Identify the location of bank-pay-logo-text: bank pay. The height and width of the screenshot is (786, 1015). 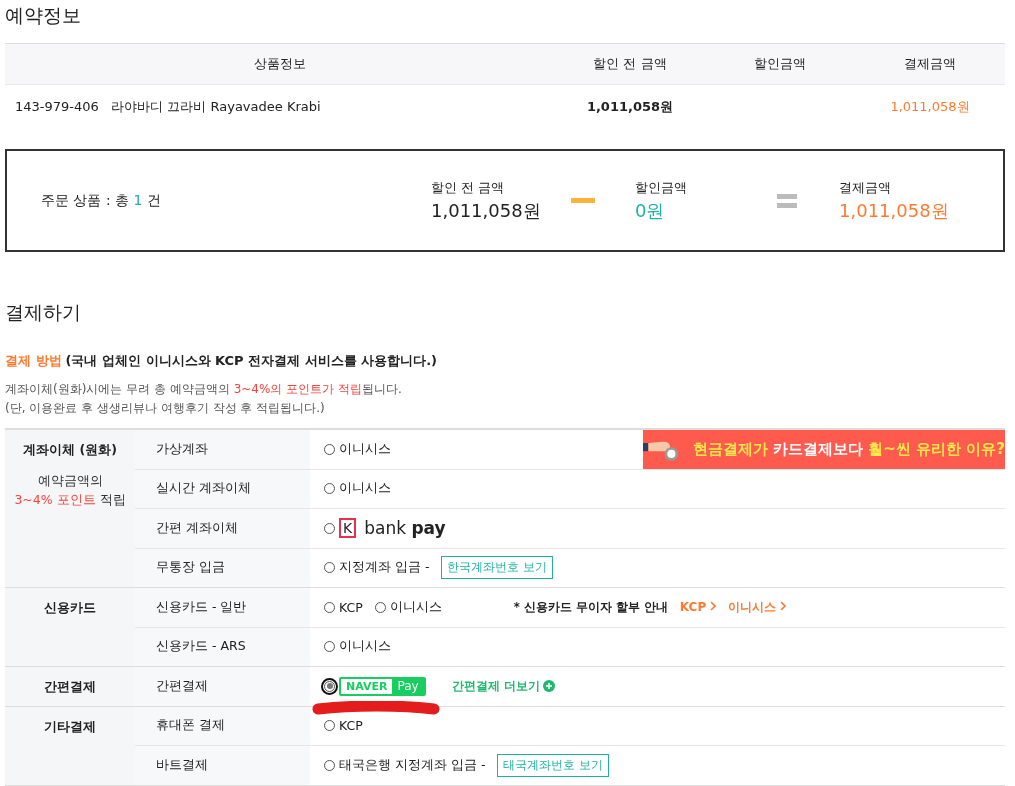
(405, 528).